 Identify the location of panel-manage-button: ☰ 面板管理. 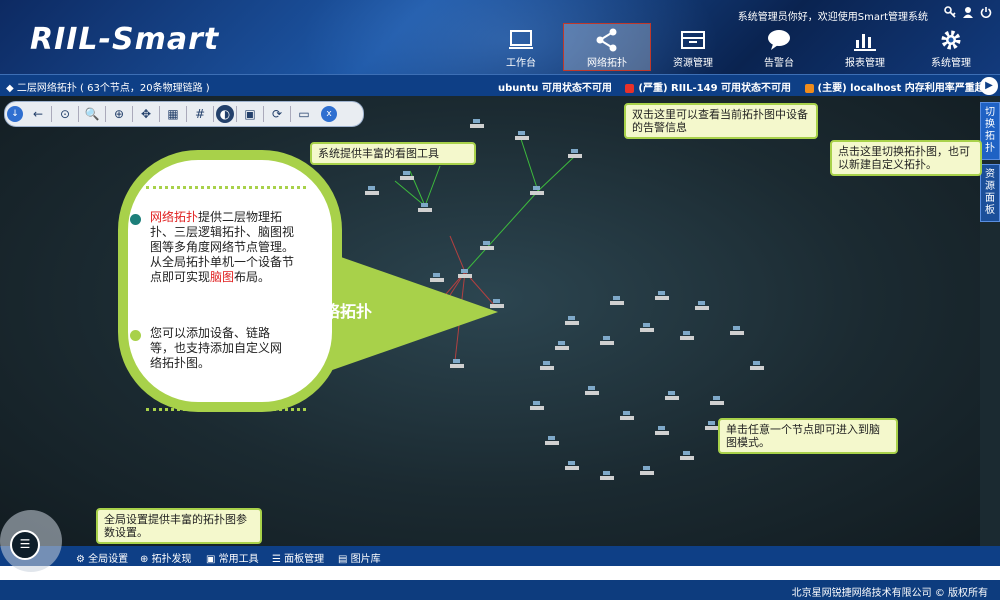
(298, 557).